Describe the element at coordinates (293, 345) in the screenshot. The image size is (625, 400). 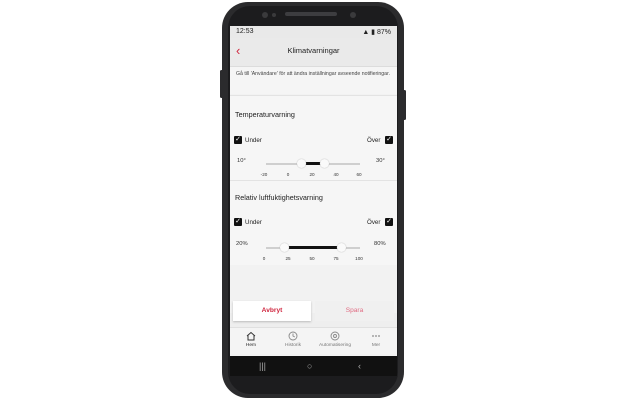
I see `tab-label: Historik` at that location.